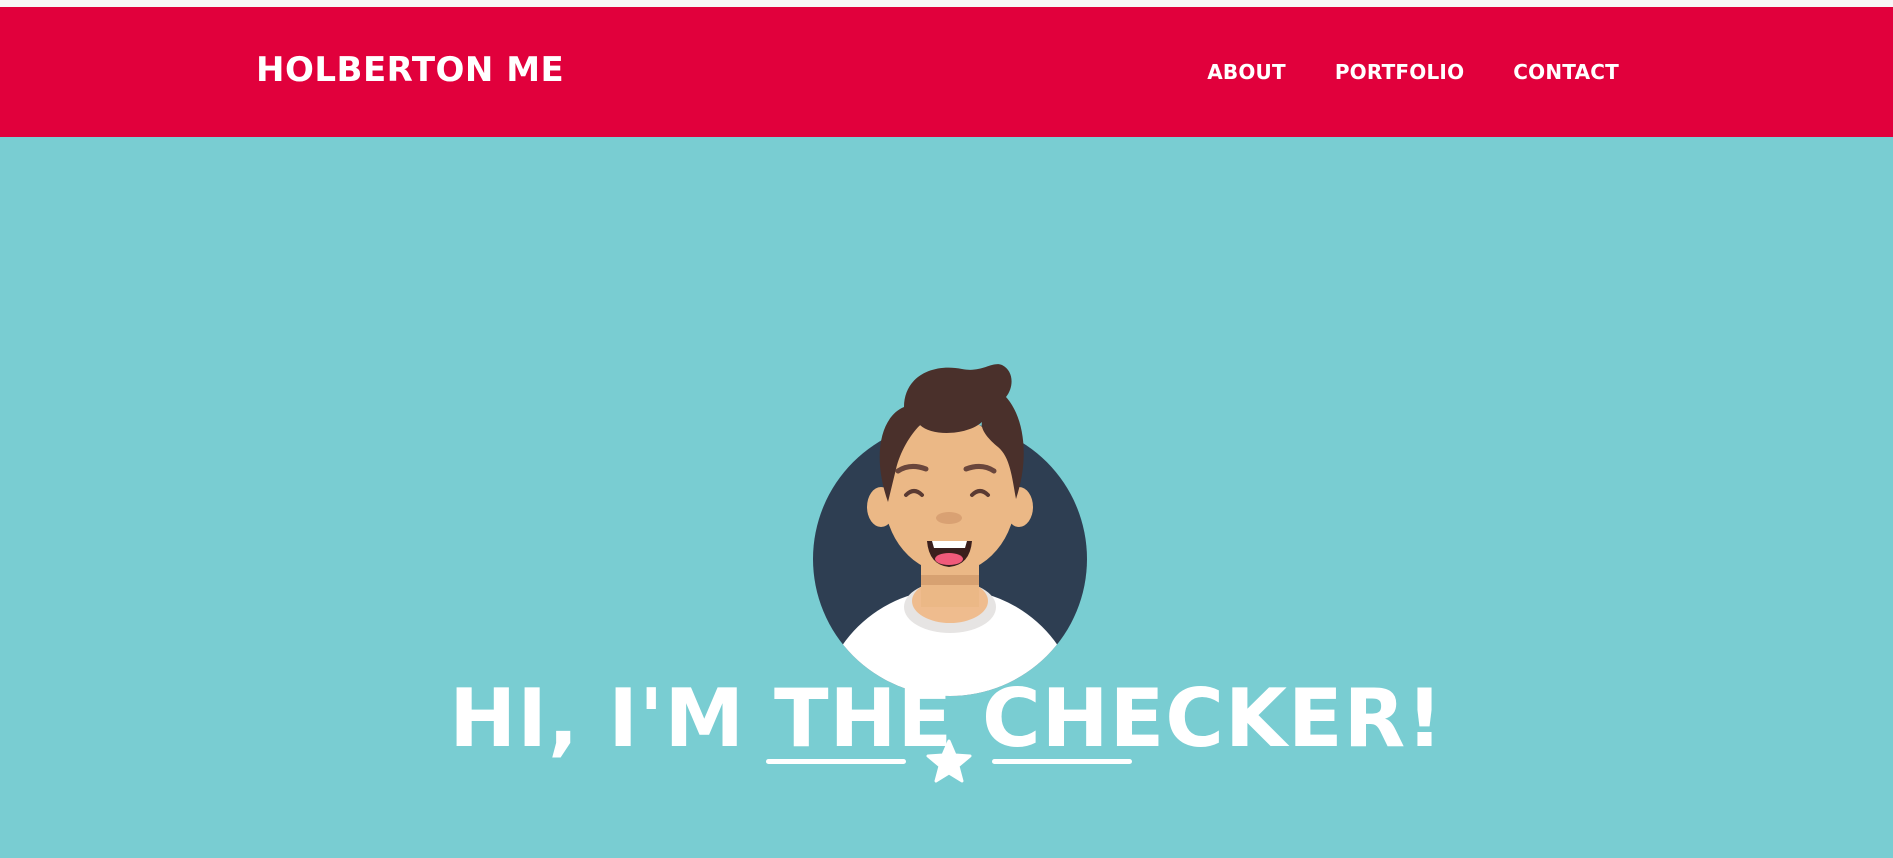 The image size is (1893, 858). I want to click on nav-links: ABOUT PORTFOLIO CONTACT, so click(1413, 72).